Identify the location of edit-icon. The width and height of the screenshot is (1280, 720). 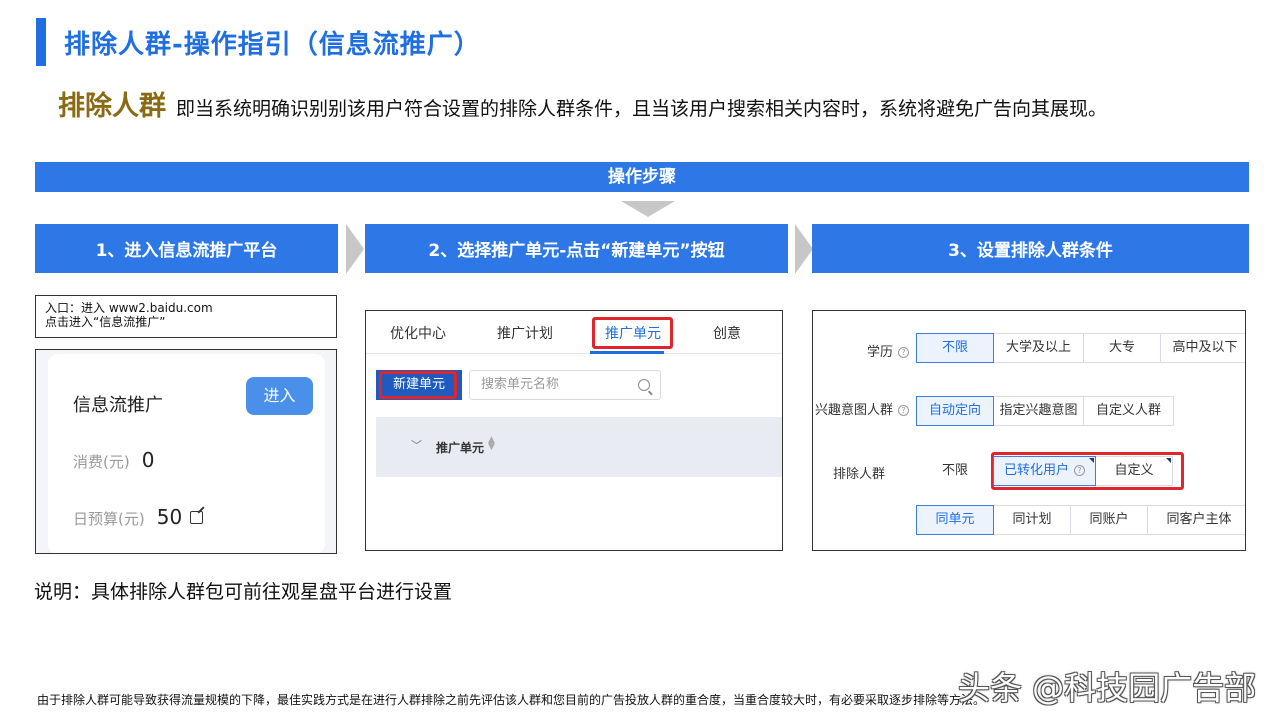
(197, 517).